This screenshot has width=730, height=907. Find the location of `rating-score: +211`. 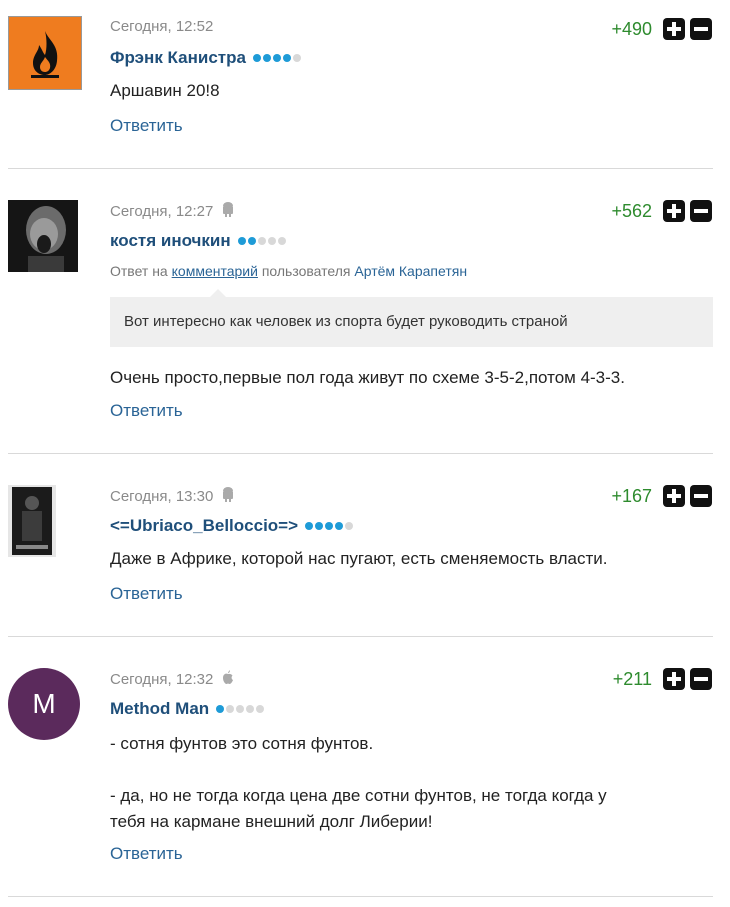

rating-score: +211 is located at coordinates (632, 678).